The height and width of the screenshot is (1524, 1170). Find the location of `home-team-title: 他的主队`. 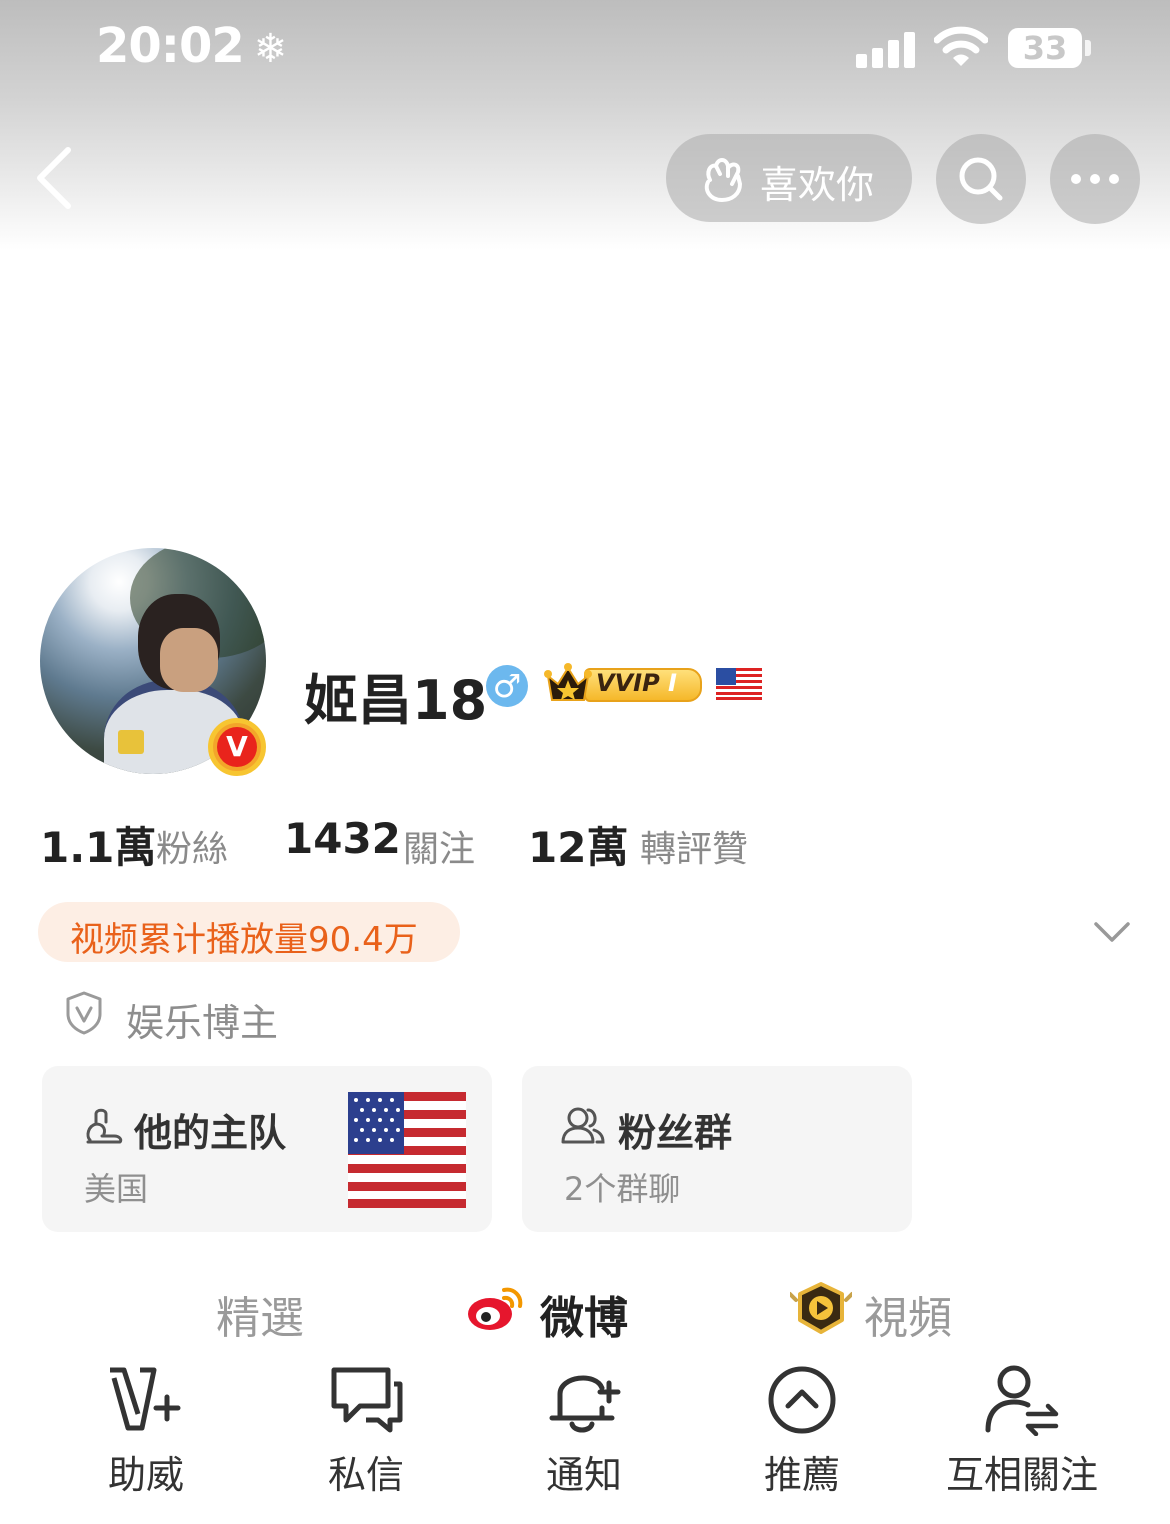

home-team-title: 他的主队 is located at coordinates (210, 1133).